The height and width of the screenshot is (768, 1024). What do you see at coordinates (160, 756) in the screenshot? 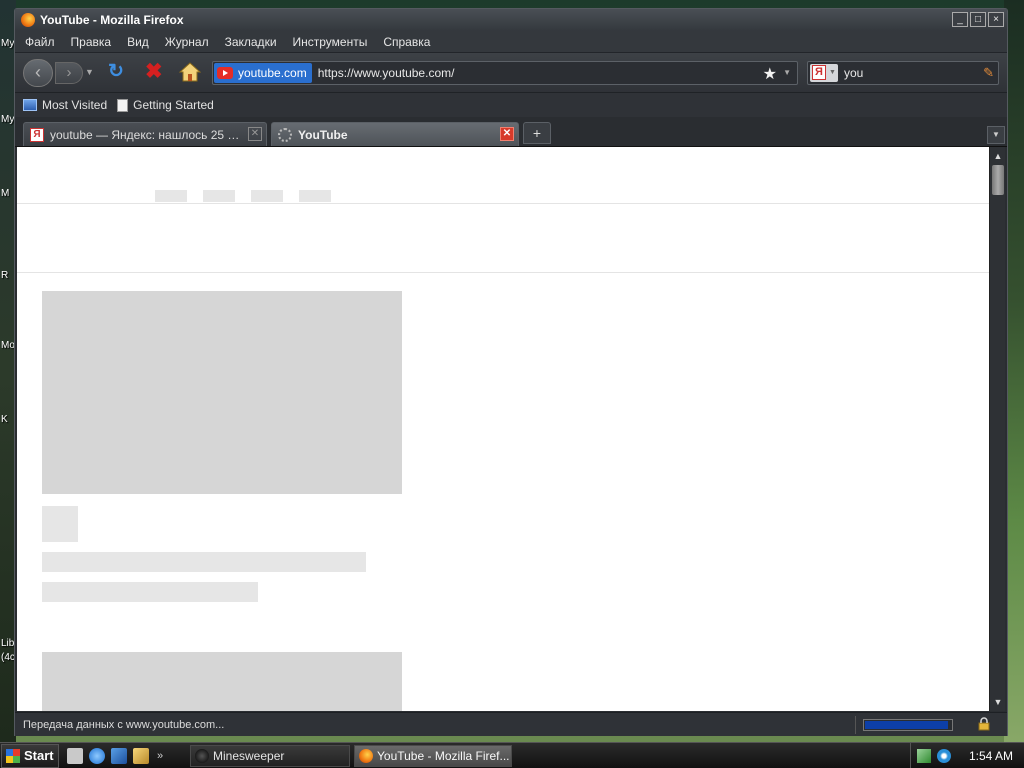
I see `quick-launch-more-icon: »` at bounding box center [160, 756].